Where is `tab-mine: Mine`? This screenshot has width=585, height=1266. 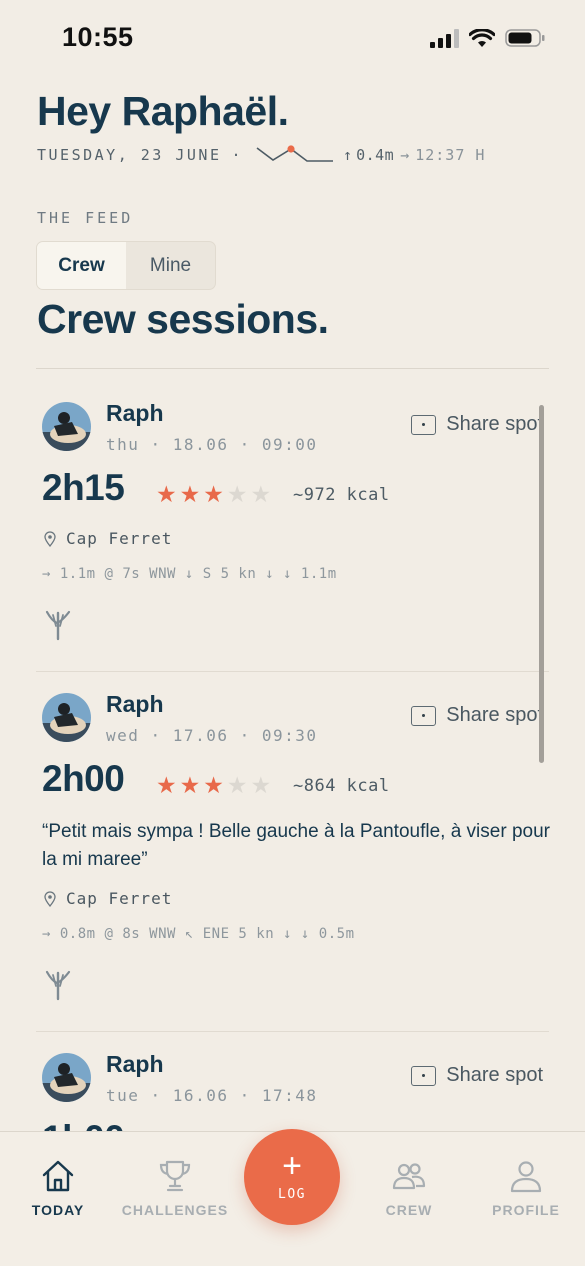 tab-mine: Mine is located at coordinates (170, 265).